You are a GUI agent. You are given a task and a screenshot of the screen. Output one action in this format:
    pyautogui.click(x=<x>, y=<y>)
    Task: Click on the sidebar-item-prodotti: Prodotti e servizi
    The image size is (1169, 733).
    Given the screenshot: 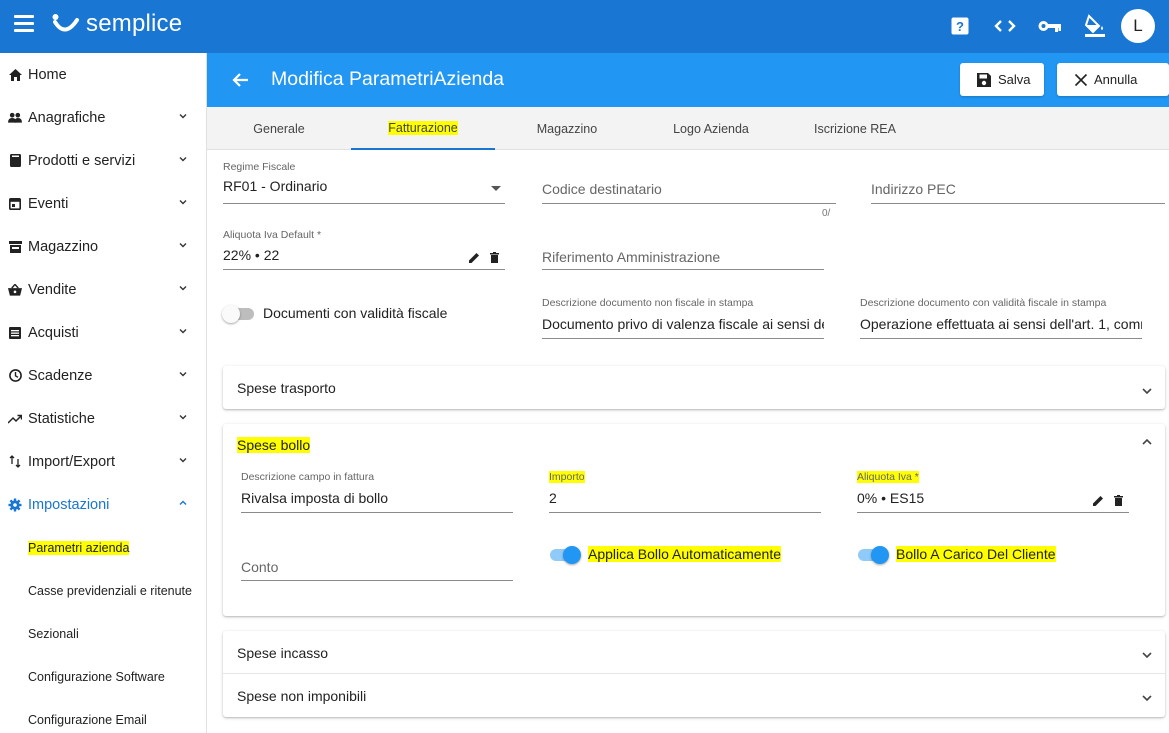 What is the action you would take?
    pyautogui.click(x=103, y=160)
    